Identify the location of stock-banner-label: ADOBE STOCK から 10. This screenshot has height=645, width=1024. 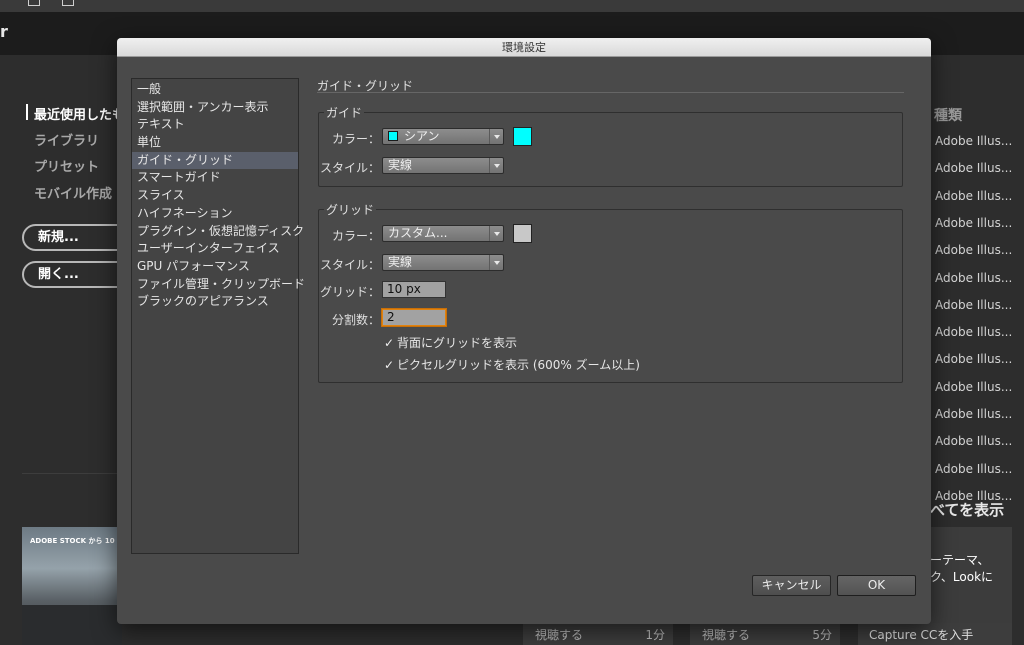
(72, 541).